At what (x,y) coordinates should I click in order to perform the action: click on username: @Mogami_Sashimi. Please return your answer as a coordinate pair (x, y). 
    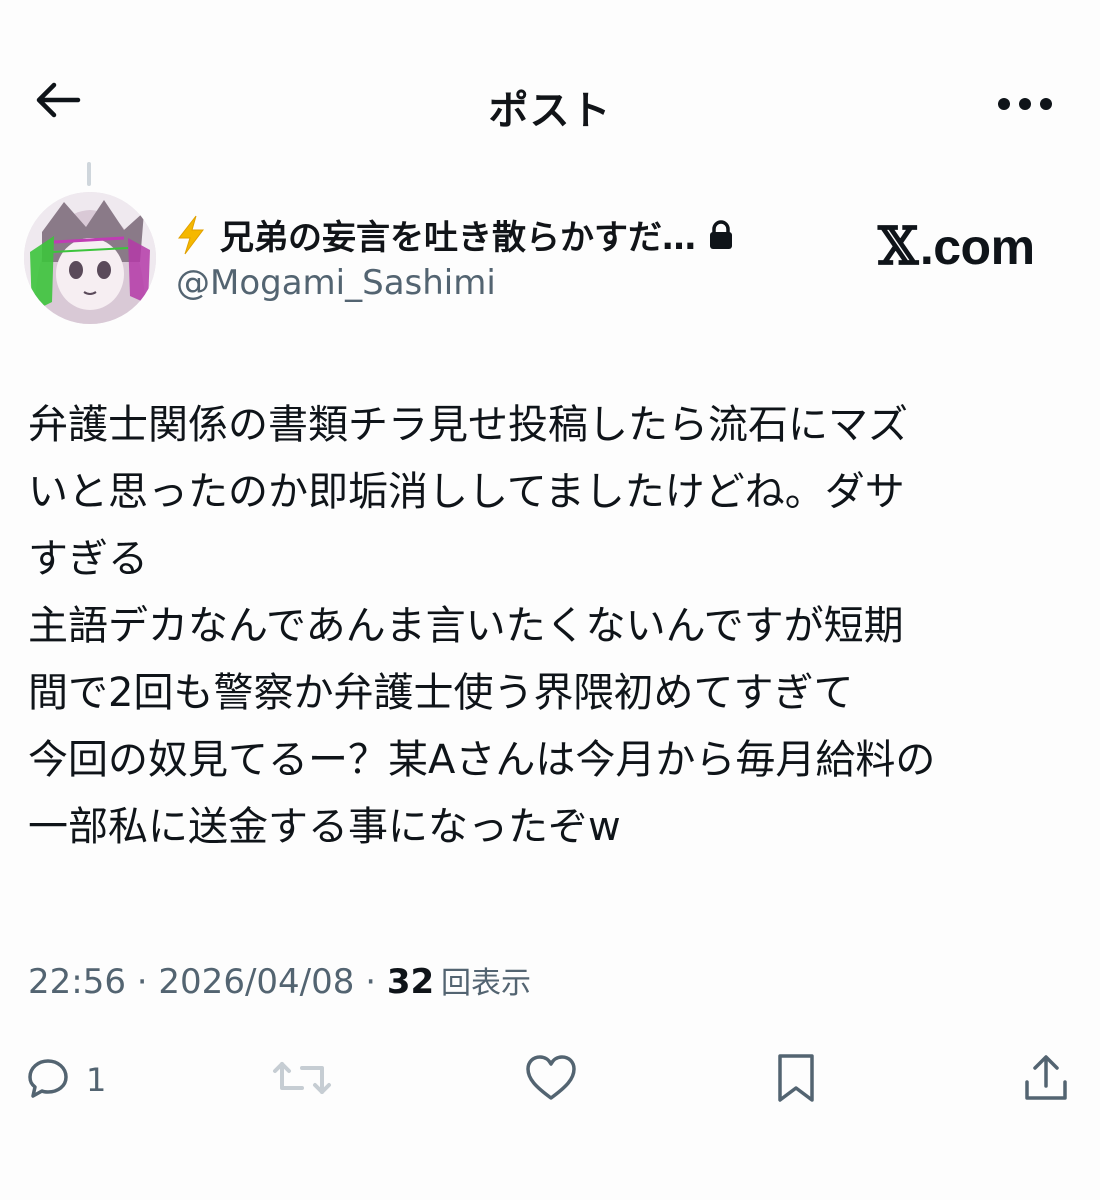
    Looking at the image, I should click on (336, 283).